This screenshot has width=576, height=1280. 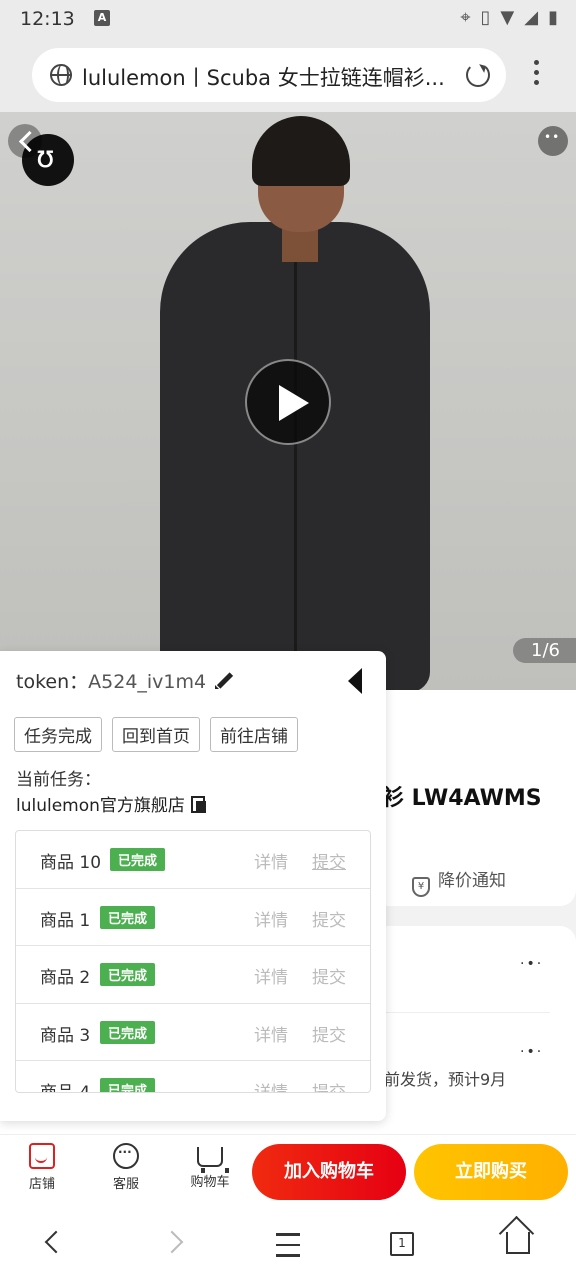 I want to click on customer-service-label: 客服, so click(x=125, y=1184).